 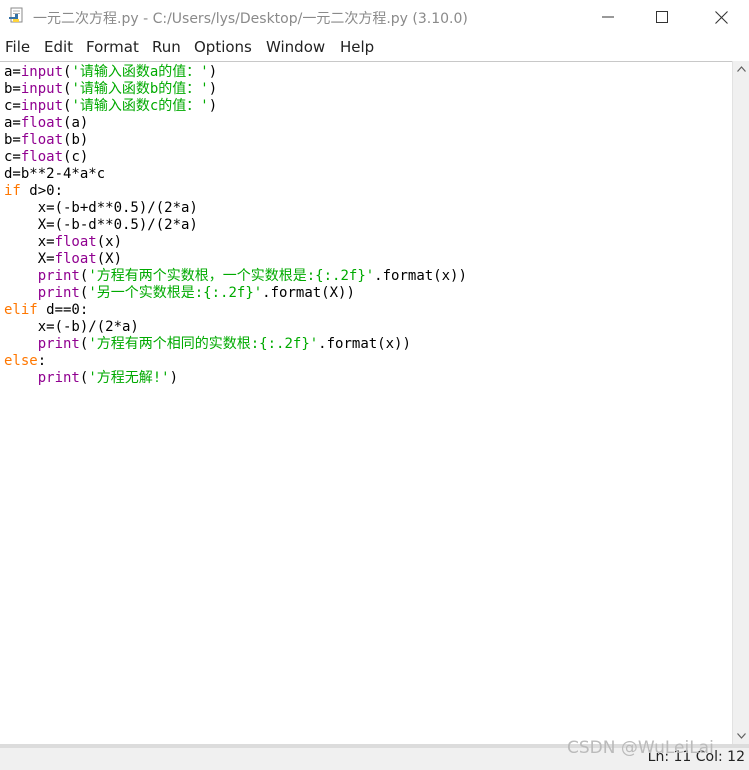 I want to click on code-line: X=(-b-d**0.5)/(2*a), so click(x=235, y=225).